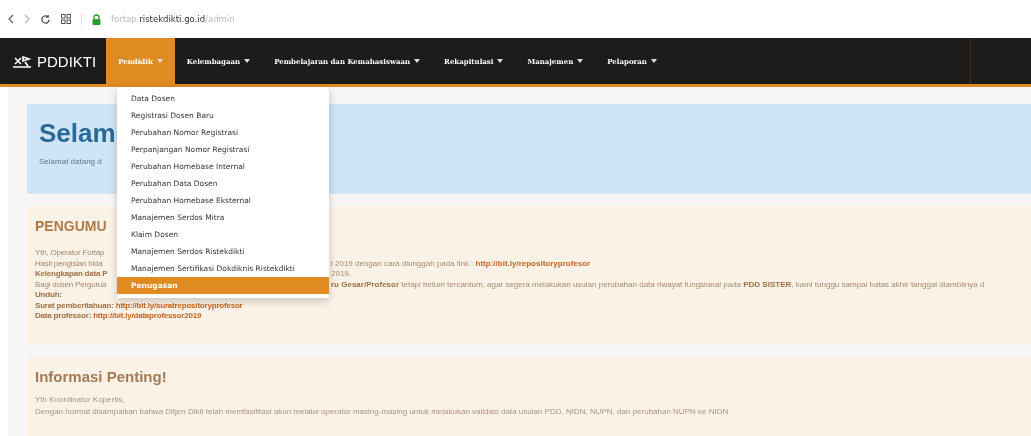 The image size is (1031, 436). I want to click on address-bar: fortap.ristekdikti.go.id/admin, so click(173, 19).